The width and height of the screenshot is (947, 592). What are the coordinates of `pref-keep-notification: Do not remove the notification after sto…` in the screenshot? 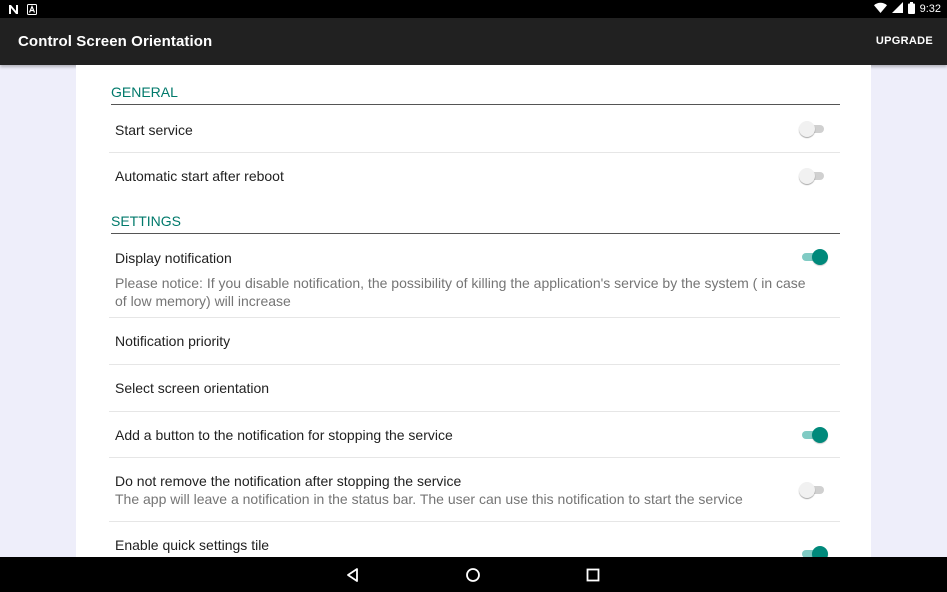 It's located at (474, 490).